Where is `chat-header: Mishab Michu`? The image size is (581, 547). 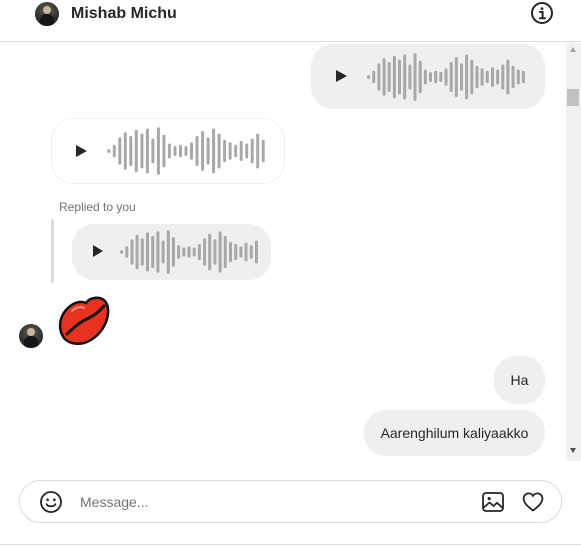
chat-header: Mishab Michu is located at coordinates (290, 21).